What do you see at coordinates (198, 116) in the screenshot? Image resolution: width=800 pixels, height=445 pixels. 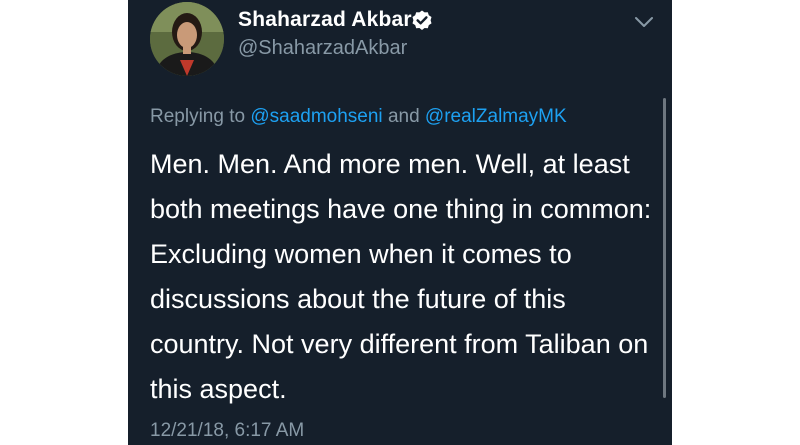 I see `replying-to-label: Replying to` at bounding box center [198, 116].